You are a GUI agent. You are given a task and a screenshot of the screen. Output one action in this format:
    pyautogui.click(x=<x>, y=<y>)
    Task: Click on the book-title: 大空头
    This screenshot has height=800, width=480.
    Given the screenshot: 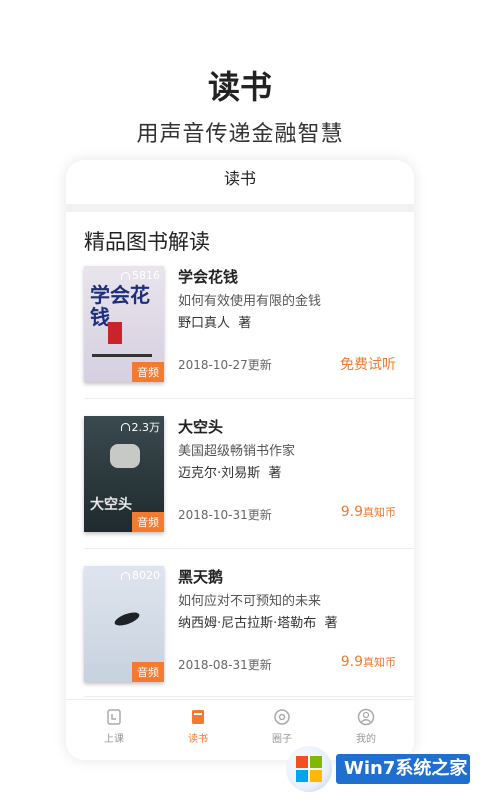 What is the action you would take?
    pyautogui.click(x=200, y=426)
    